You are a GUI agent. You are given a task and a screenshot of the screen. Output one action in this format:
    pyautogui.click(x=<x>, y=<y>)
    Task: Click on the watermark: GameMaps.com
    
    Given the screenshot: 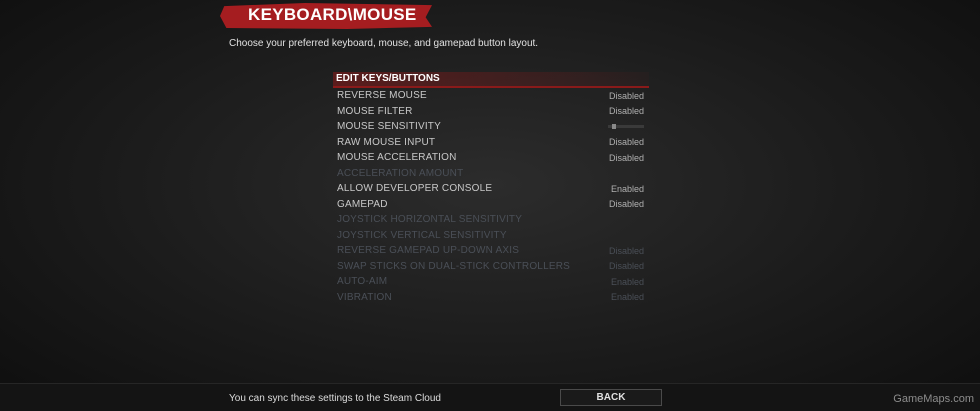 What is the action you would take?
    pyautogui.click(x=933, y=399)
    